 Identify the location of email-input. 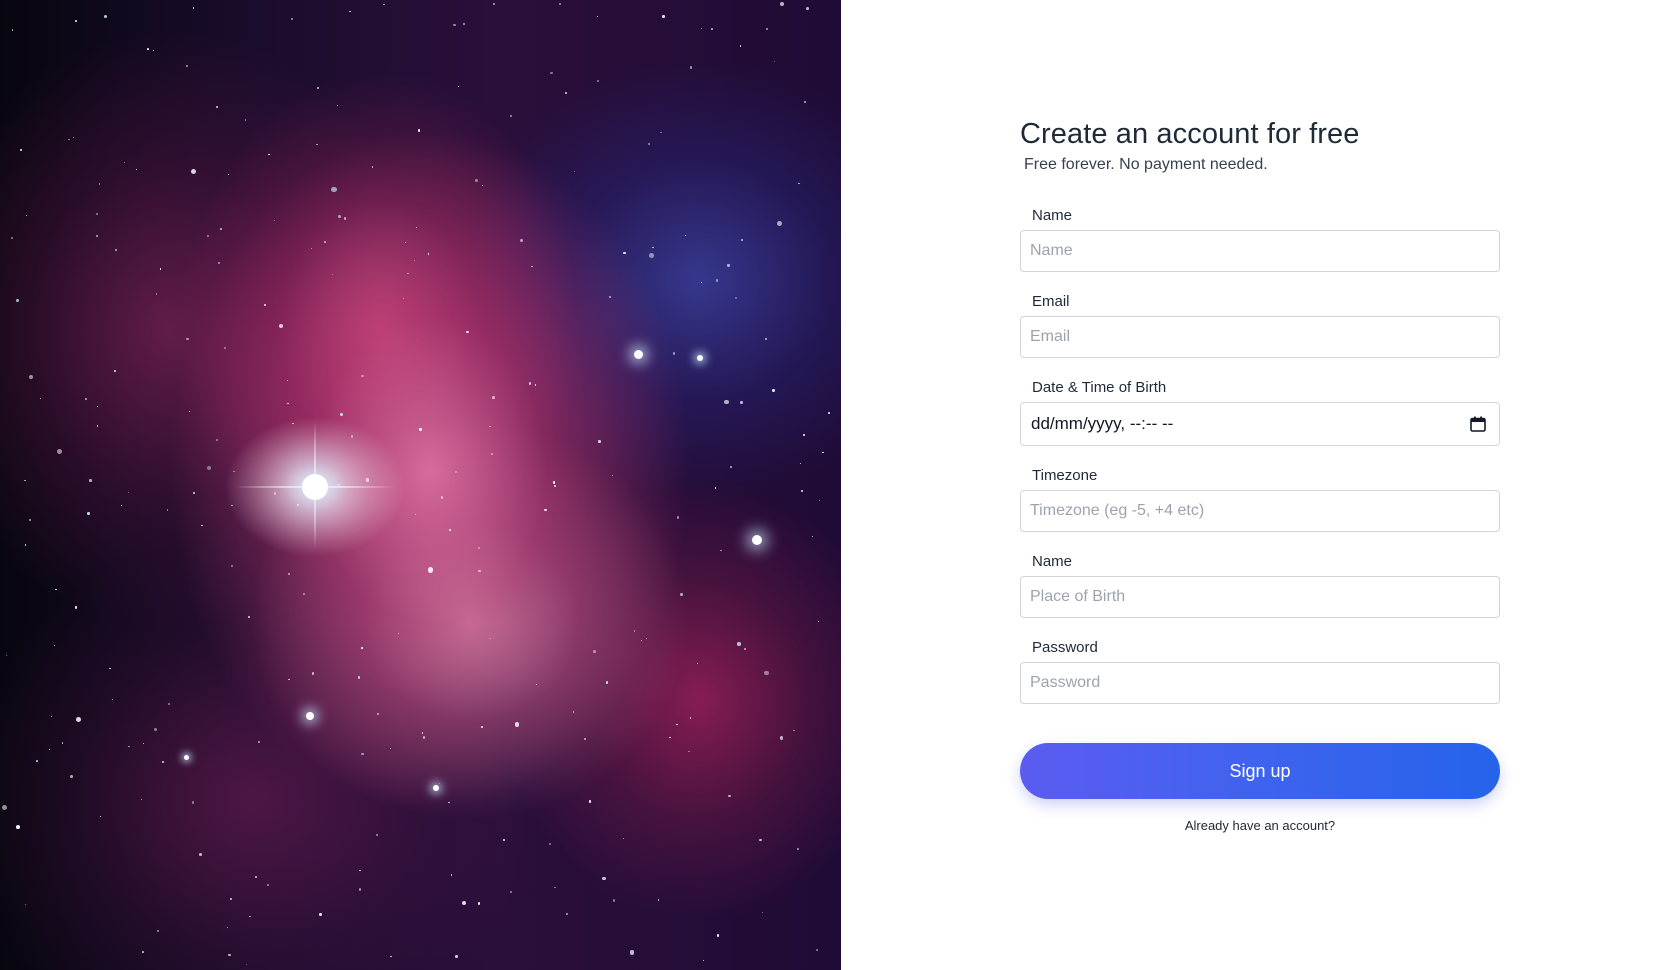
(1260, 337).